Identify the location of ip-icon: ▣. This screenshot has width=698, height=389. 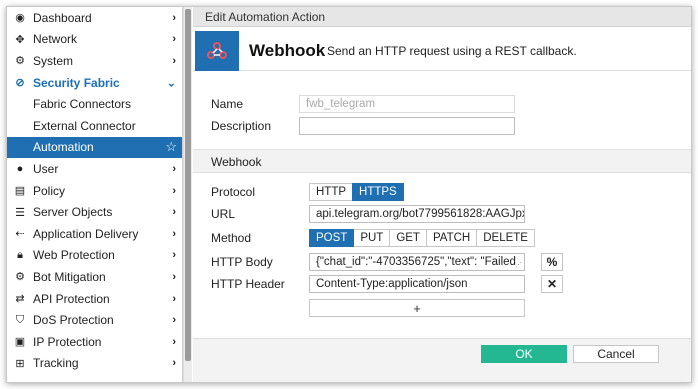
(20, 342).